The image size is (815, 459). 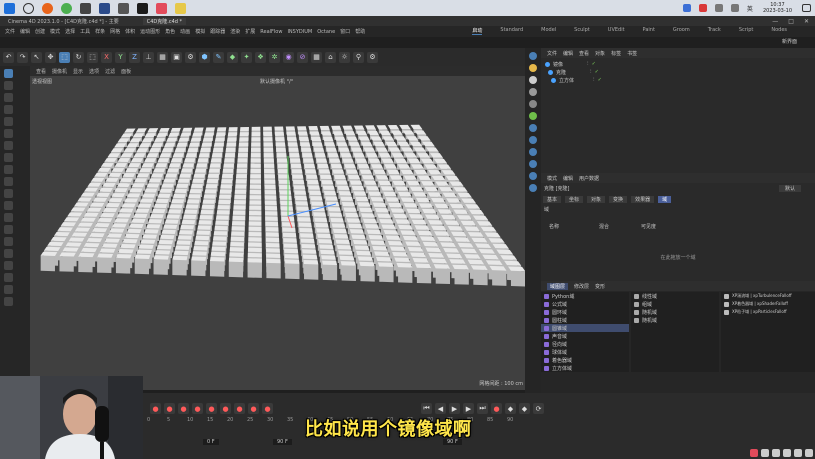 What do you see at coordinates (211, 442) in the screenshot?
I see `start-frame-field: 0 F` at bounding box center [211, 442].